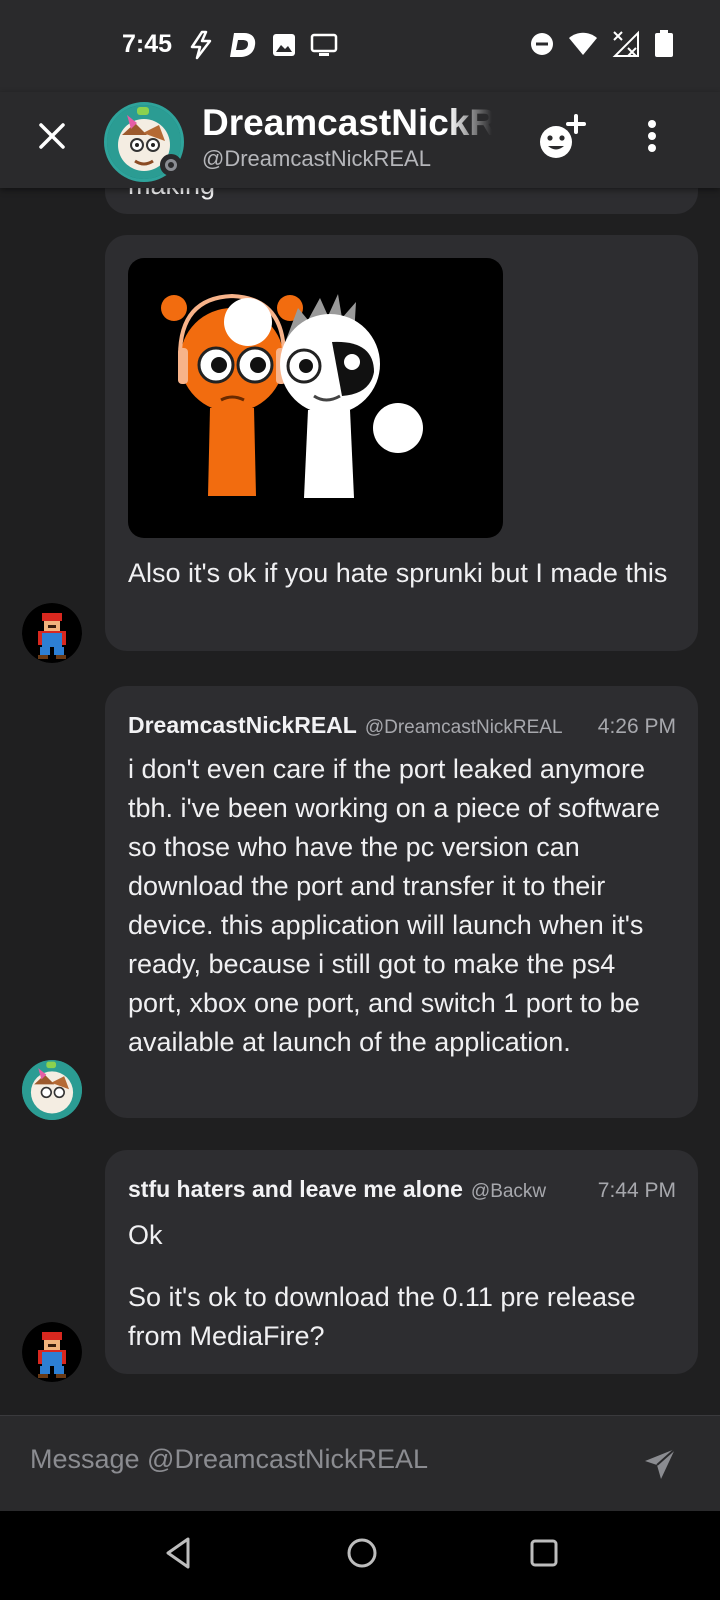 Image resolution: width=720 pixels, height=1600 pixels. I want to click on close-icon, so click(52, 136).